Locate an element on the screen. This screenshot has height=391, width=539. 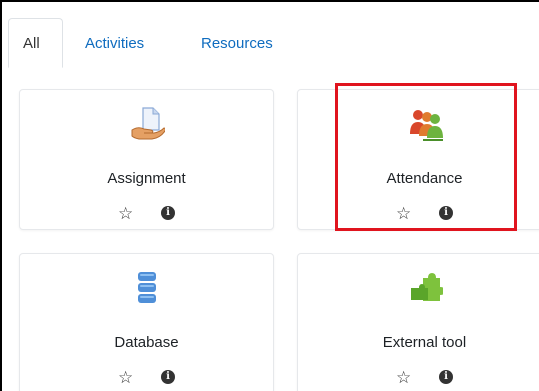
attendance-icon is located at coordinates (425, 124).